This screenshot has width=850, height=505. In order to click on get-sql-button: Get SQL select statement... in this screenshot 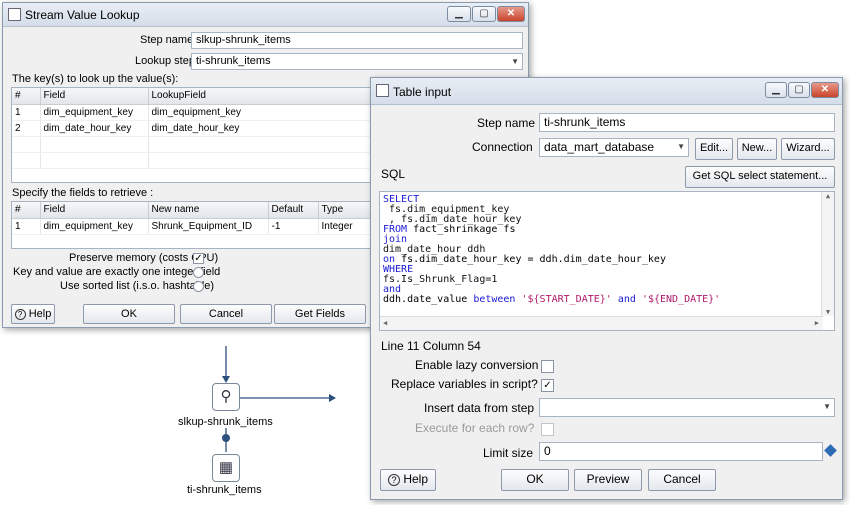, I will do `click(760, 177)`.